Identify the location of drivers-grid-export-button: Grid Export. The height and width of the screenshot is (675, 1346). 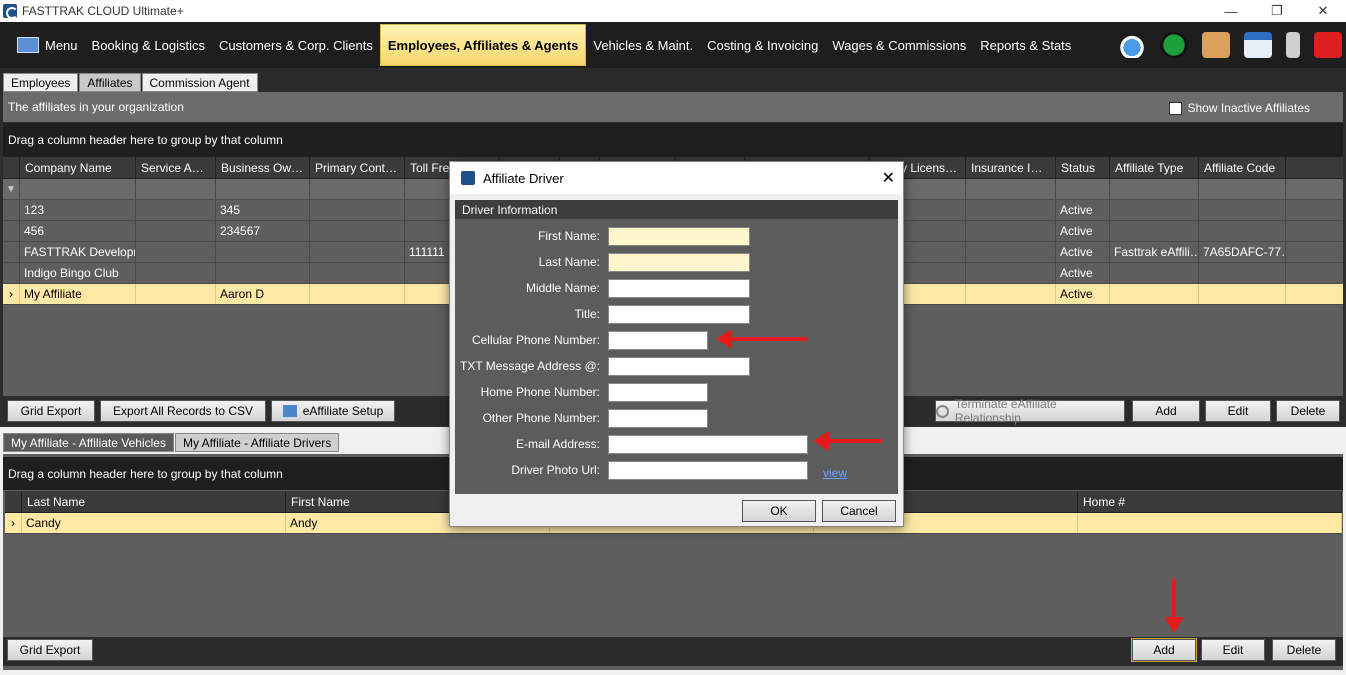
(50, 650).